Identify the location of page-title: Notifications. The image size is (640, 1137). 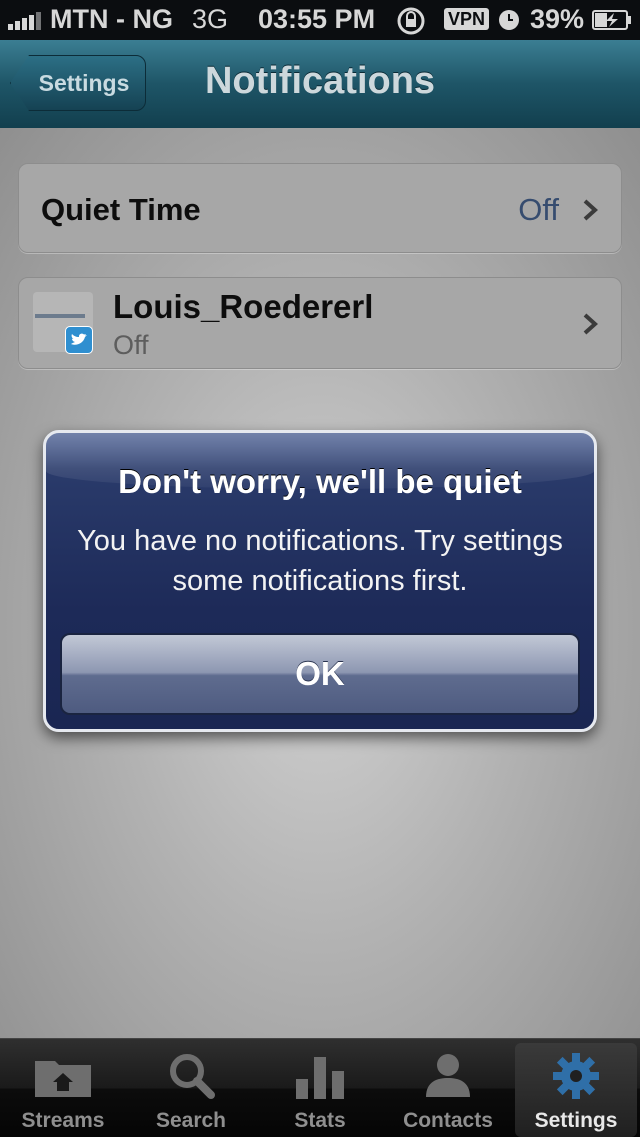
(320, 81).